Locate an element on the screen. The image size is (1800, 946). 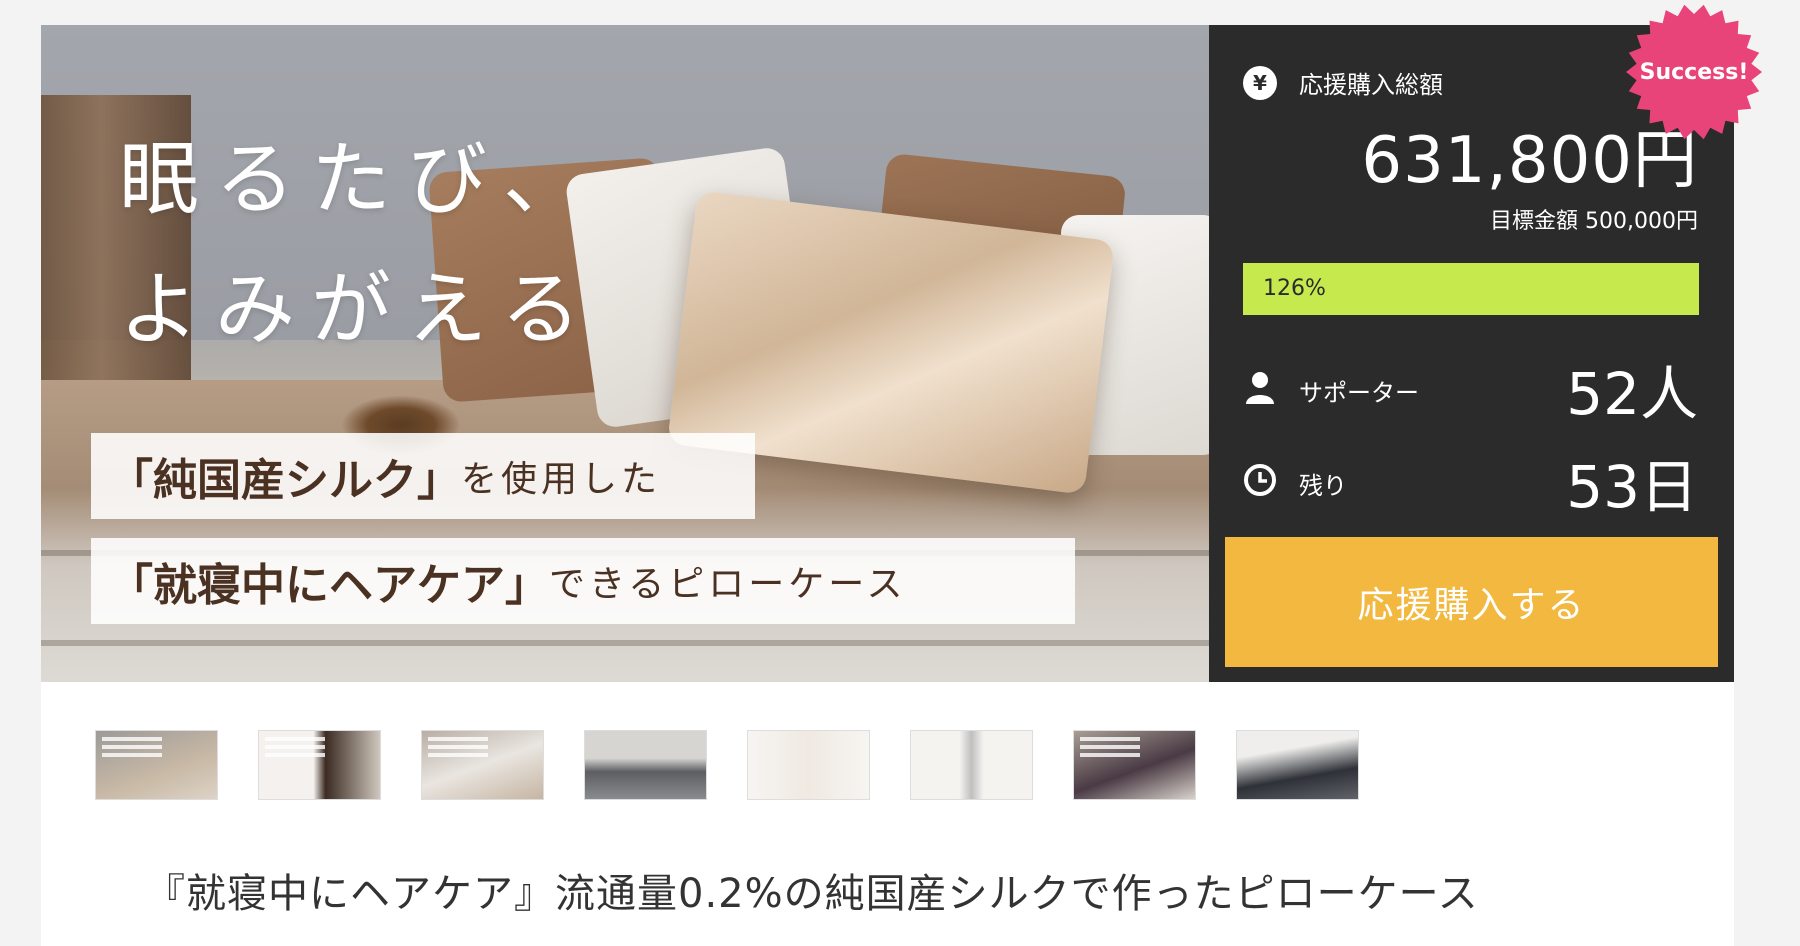
banner-1-rest: を使用した is located at coordinates (561, 479).